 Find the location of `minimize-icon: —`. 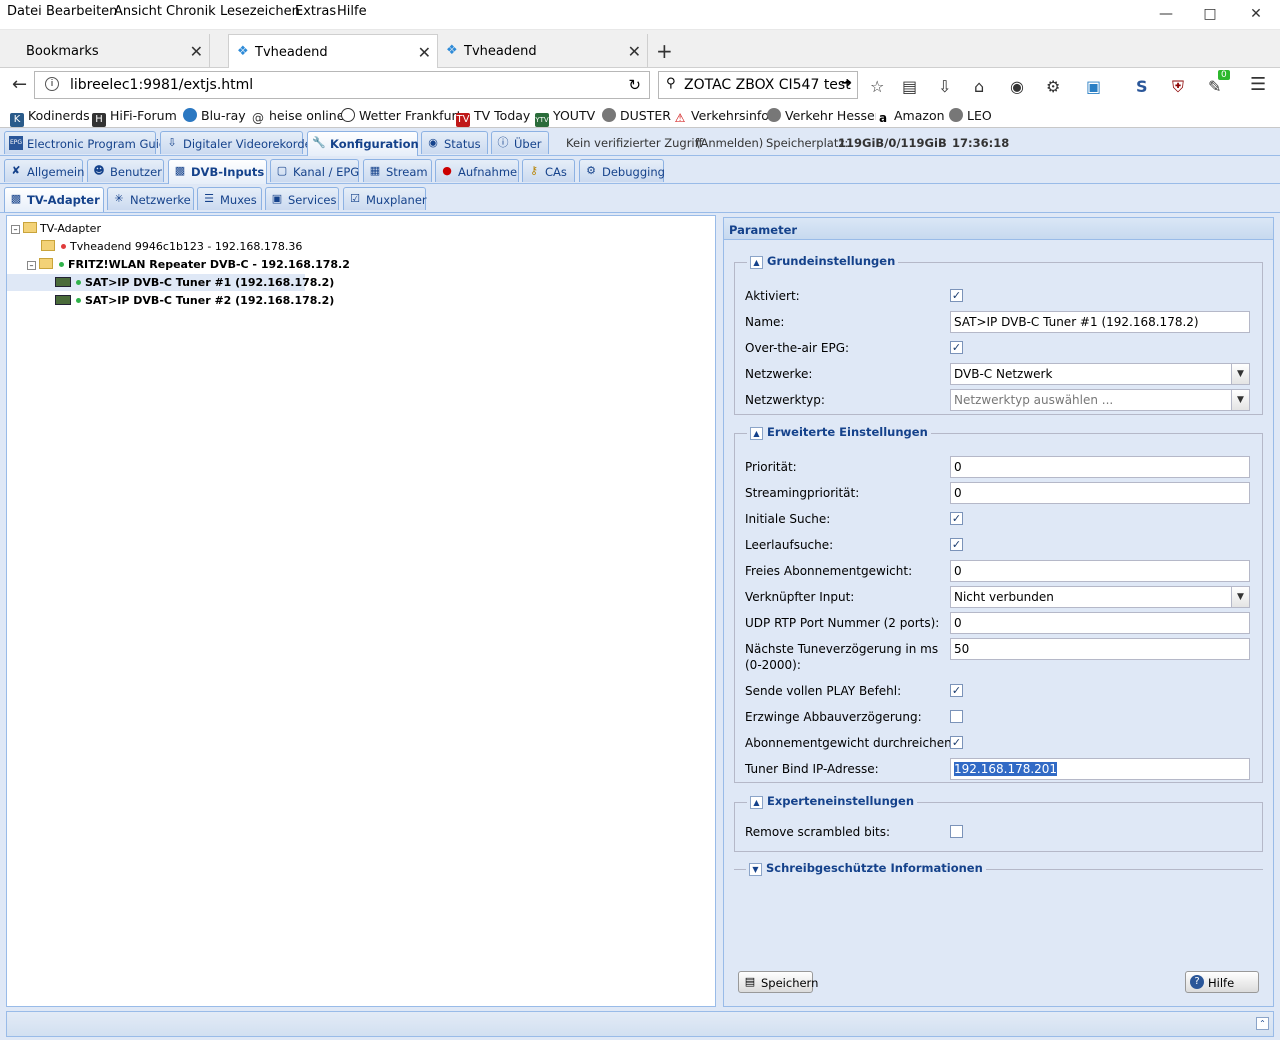

minimize-icon: — is located at coordinates (1166, 16).